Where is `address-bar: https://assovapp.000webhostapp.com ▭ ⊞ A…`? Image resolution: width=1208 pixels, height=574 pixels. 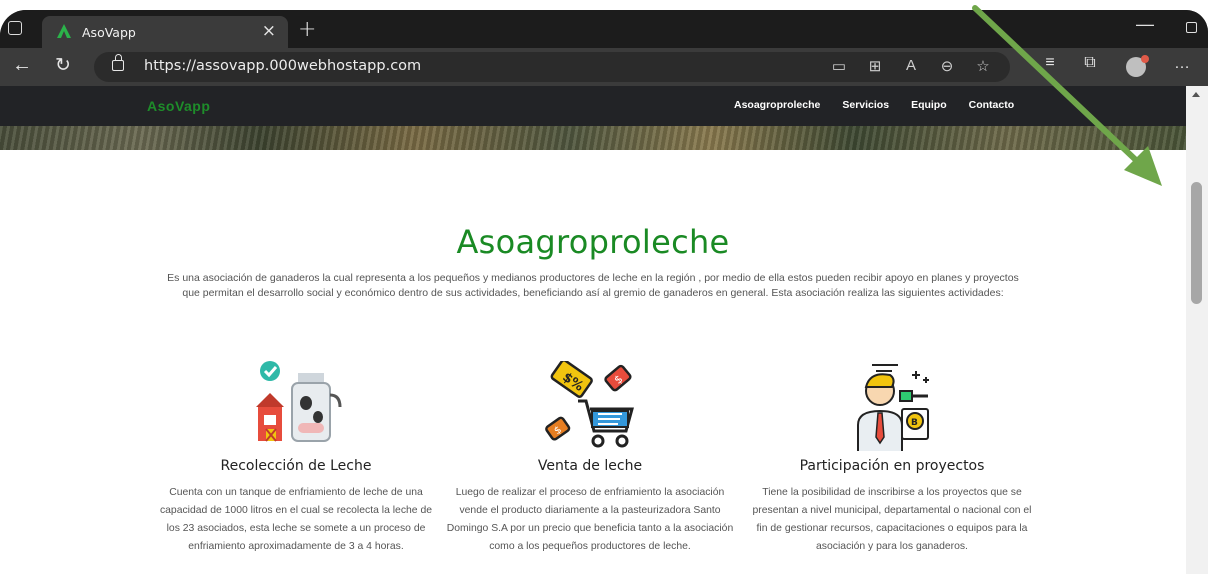 address-bar: https://assovapp.000webhostapp.com ▭ ⊞ A… is located at coordinates (552, 67).